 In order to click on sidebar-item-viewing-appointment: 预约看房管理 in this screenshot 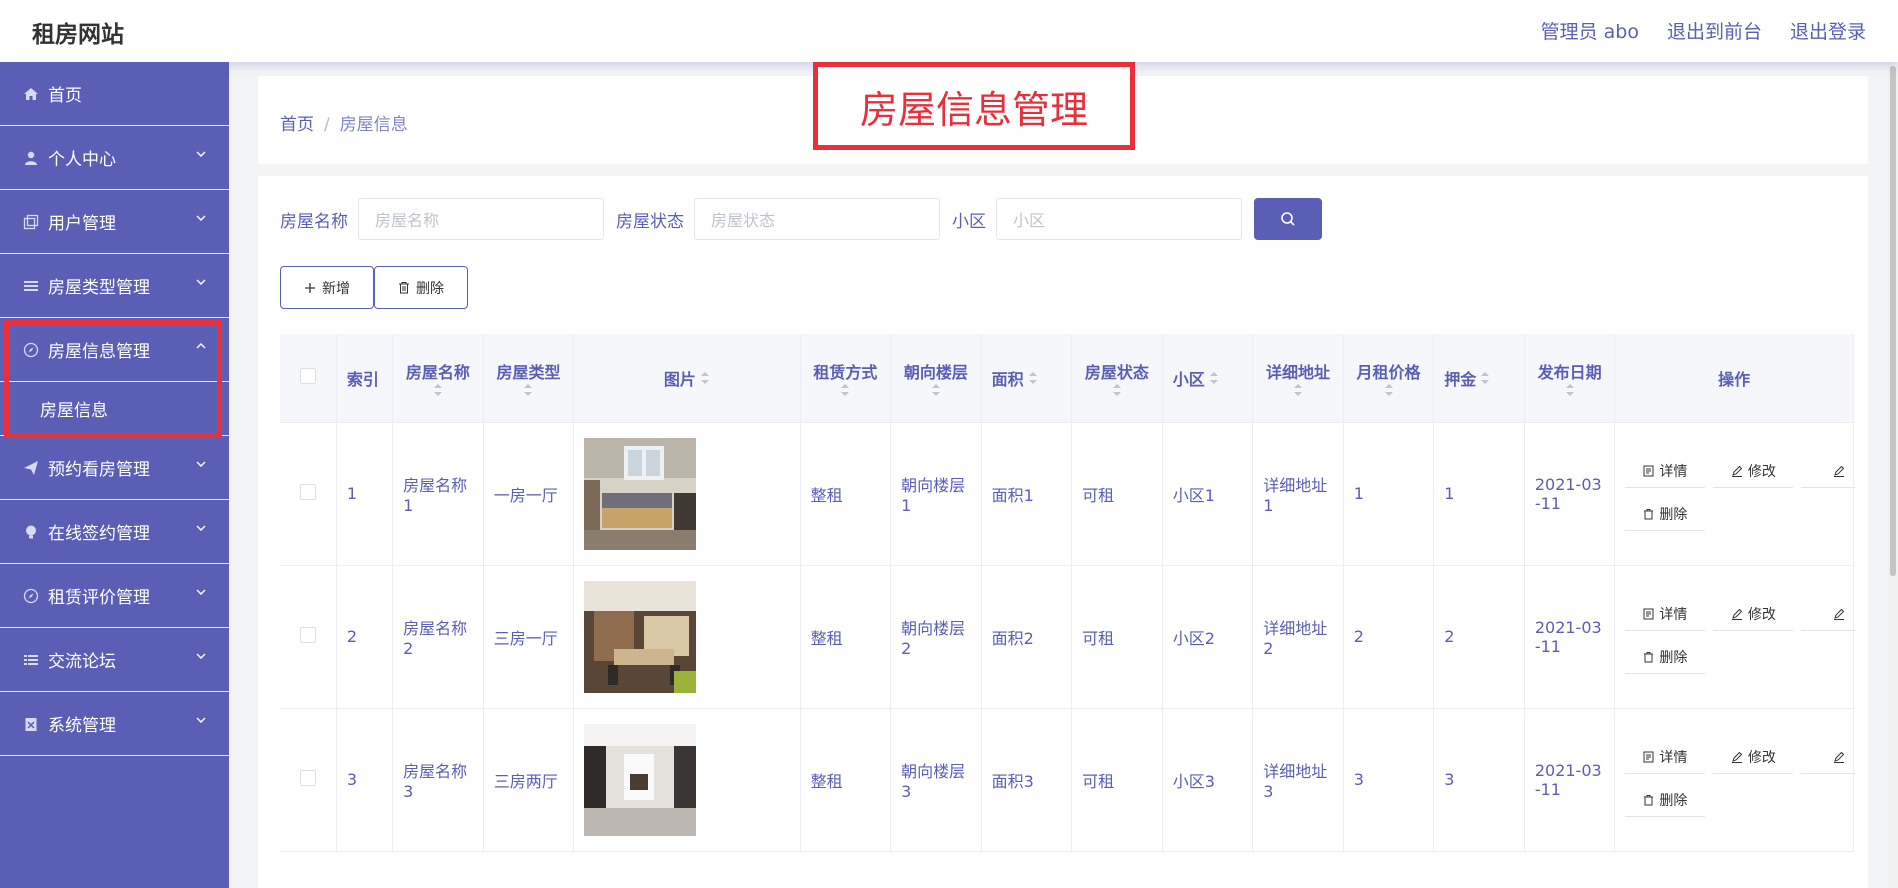, I will do `click(114, 468)`.